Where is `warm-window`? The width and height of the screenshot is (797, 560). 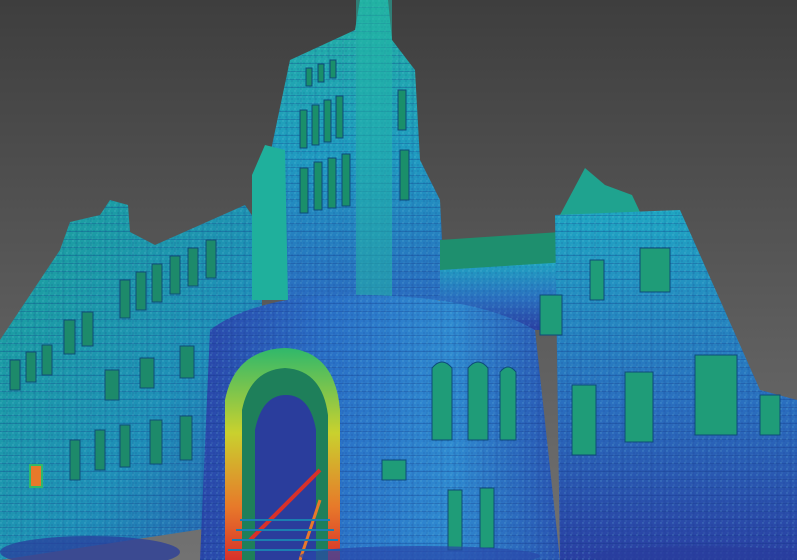 warm-window is located at coordinates (36, 476).